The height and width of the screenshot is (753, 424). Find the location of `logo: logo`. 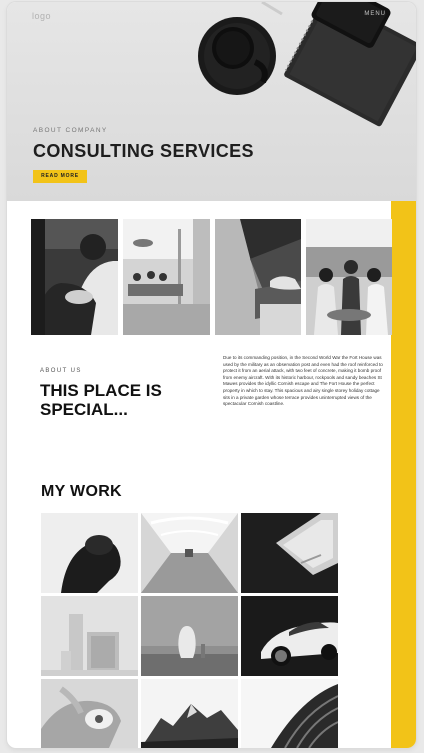

logo: logo is located at coordinates (41, 16).